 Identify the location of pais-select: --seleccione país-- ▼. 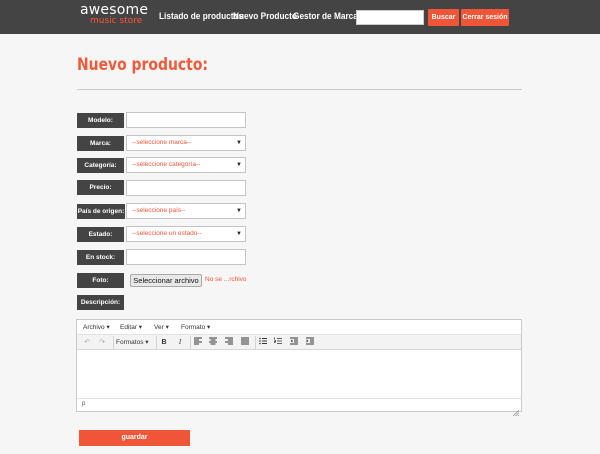
(186, 211).